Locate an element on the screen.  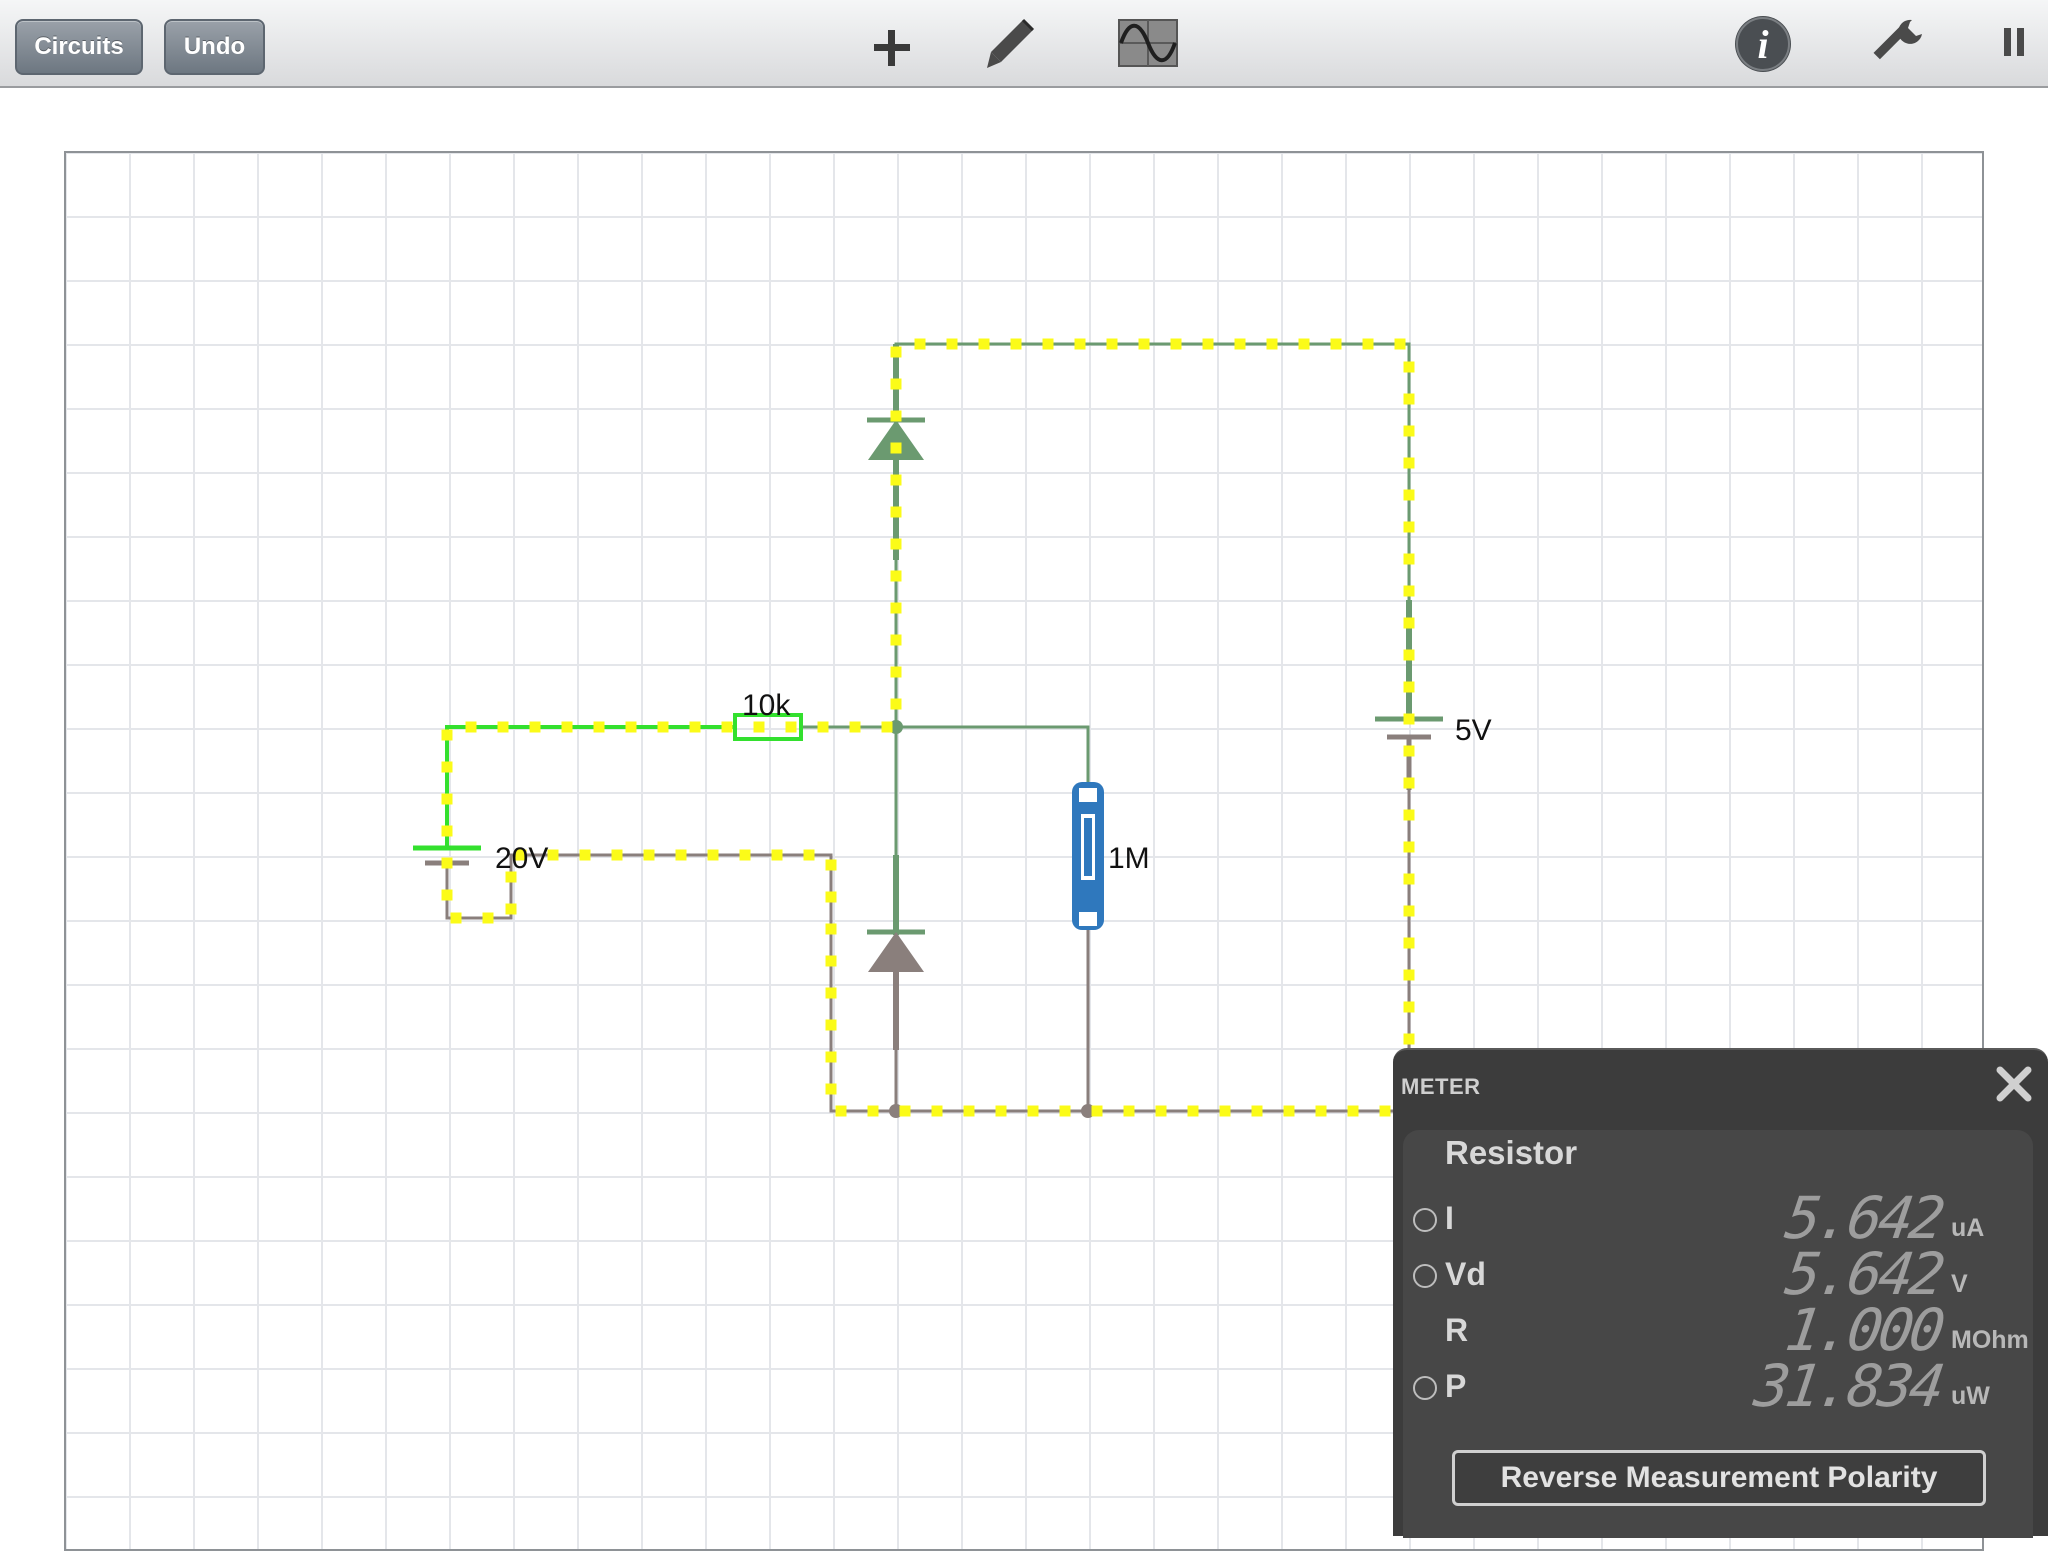
meter-component-type: Resistor is located at coordinates (1511, 1152).